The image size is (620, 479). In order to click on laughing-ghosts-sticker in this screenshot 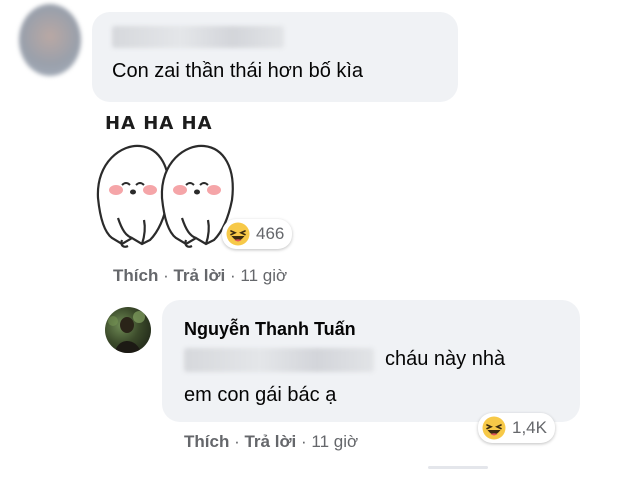, I will do `click(165, 196)`.